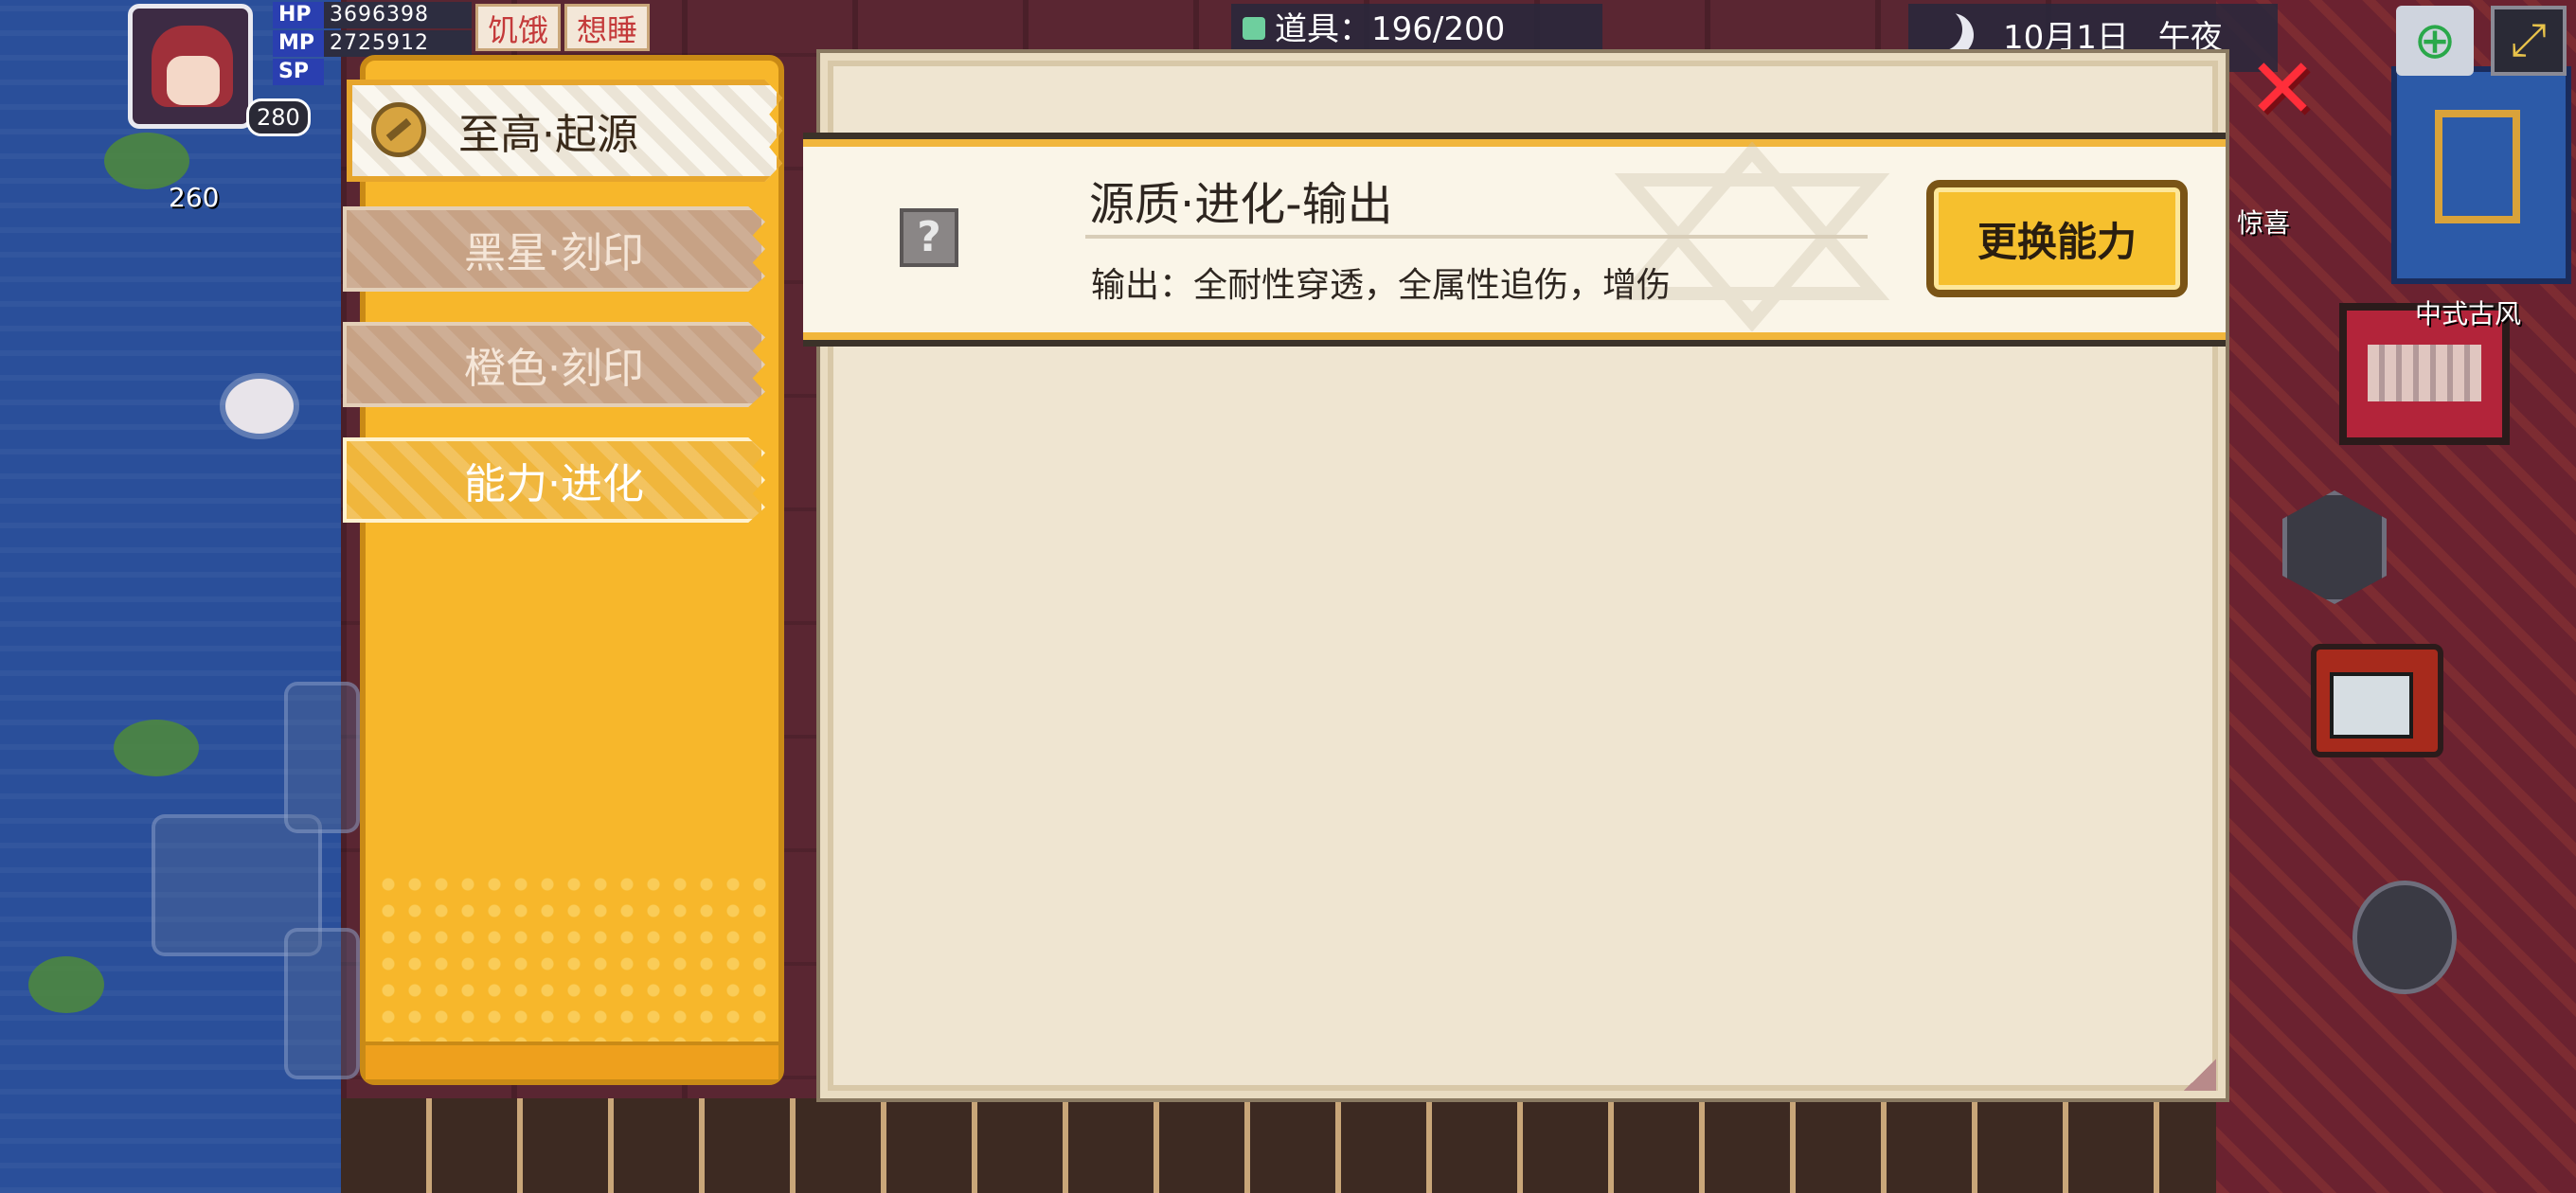 This screenshot has height=1193, width=2576. What do you see at coordinates (1952, 35) in the screenshot?
I see `moon-icon` at bounding box center [1952, 35].